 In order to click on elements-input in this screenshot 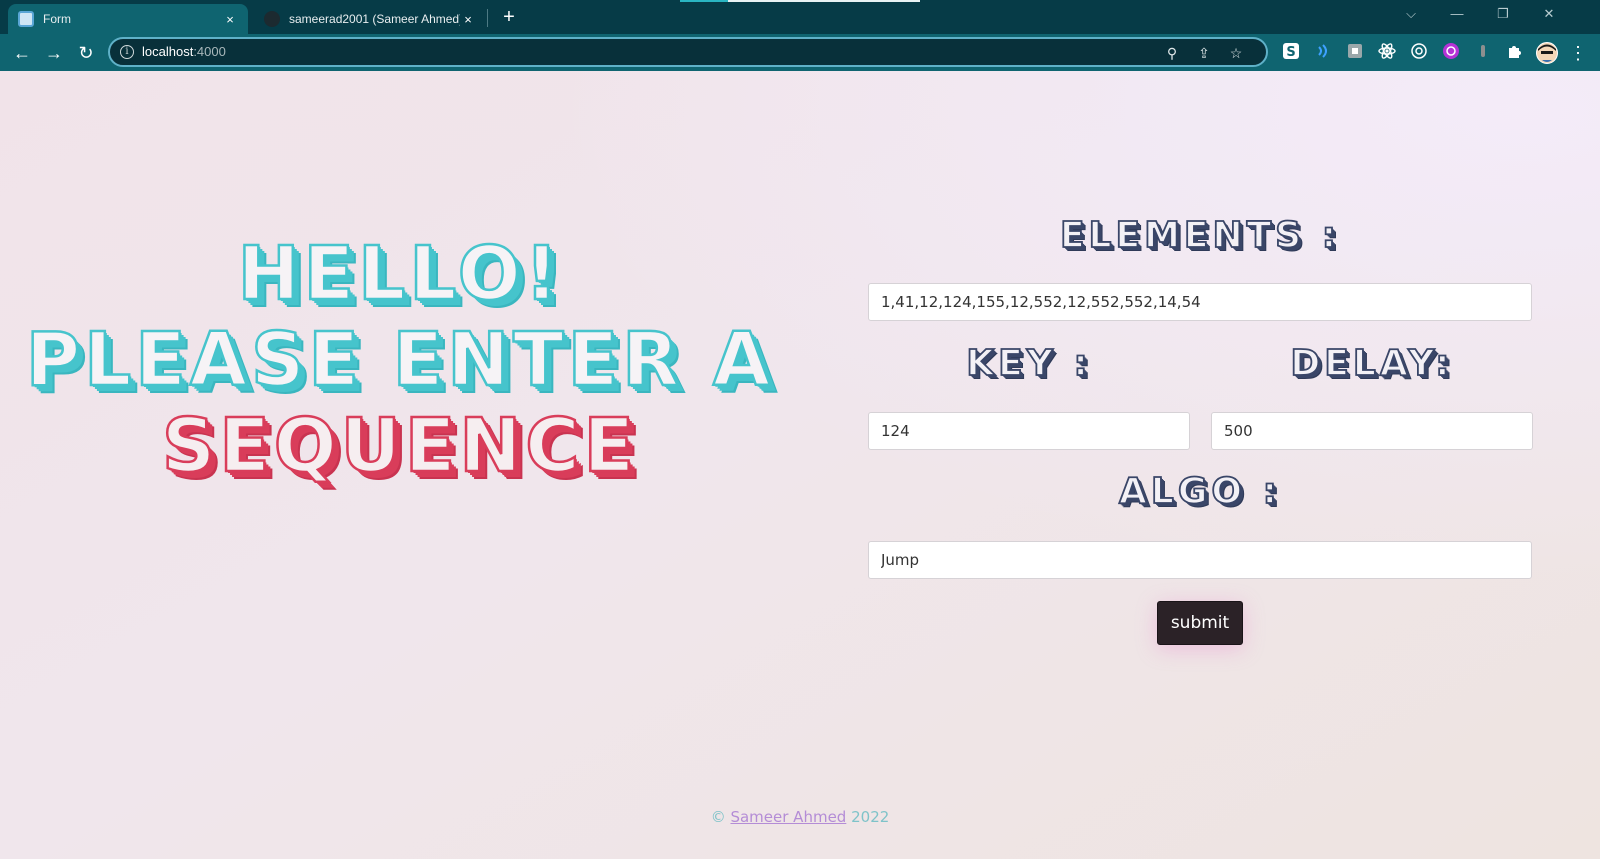, I will do `click(1200, 302)`.